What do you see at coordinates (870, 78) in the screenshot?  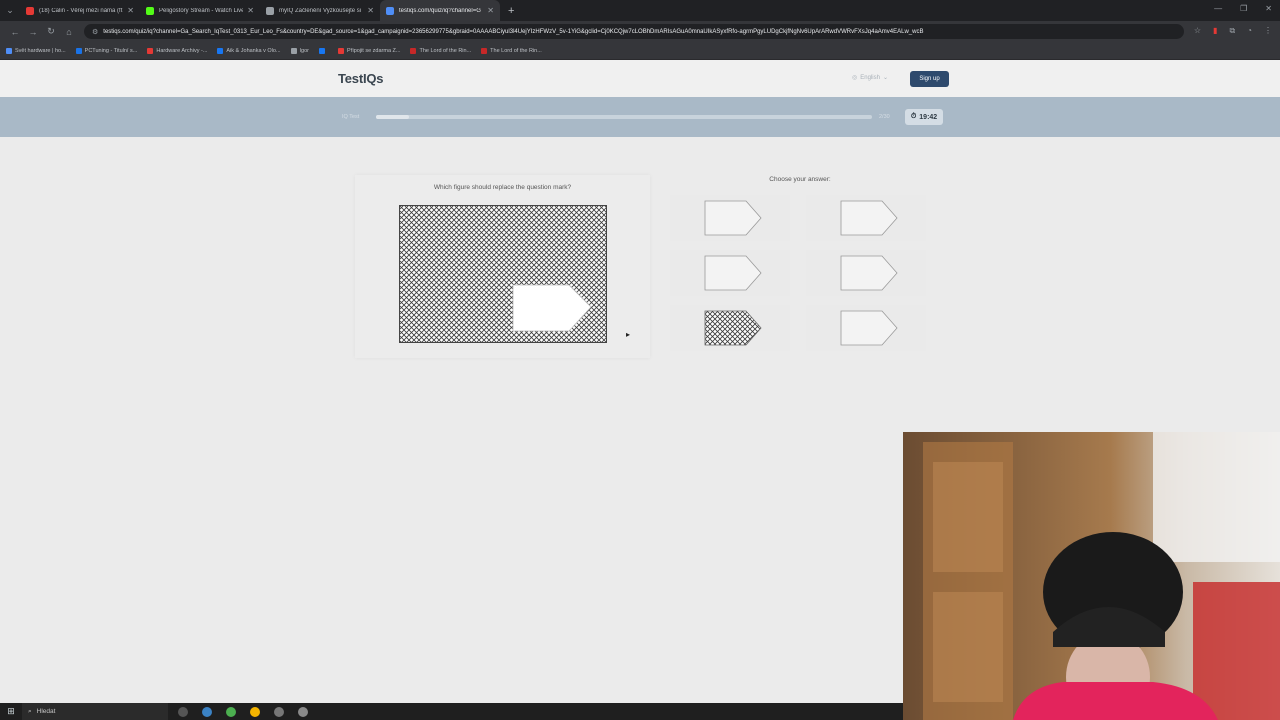 I see `language-selector: ◎ English ⌄` at bounding box center [870, 78].